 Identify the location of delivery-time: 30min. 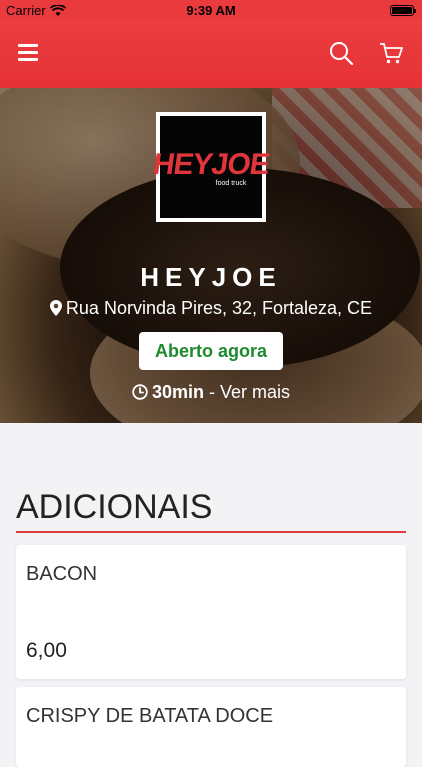
(177, 392).